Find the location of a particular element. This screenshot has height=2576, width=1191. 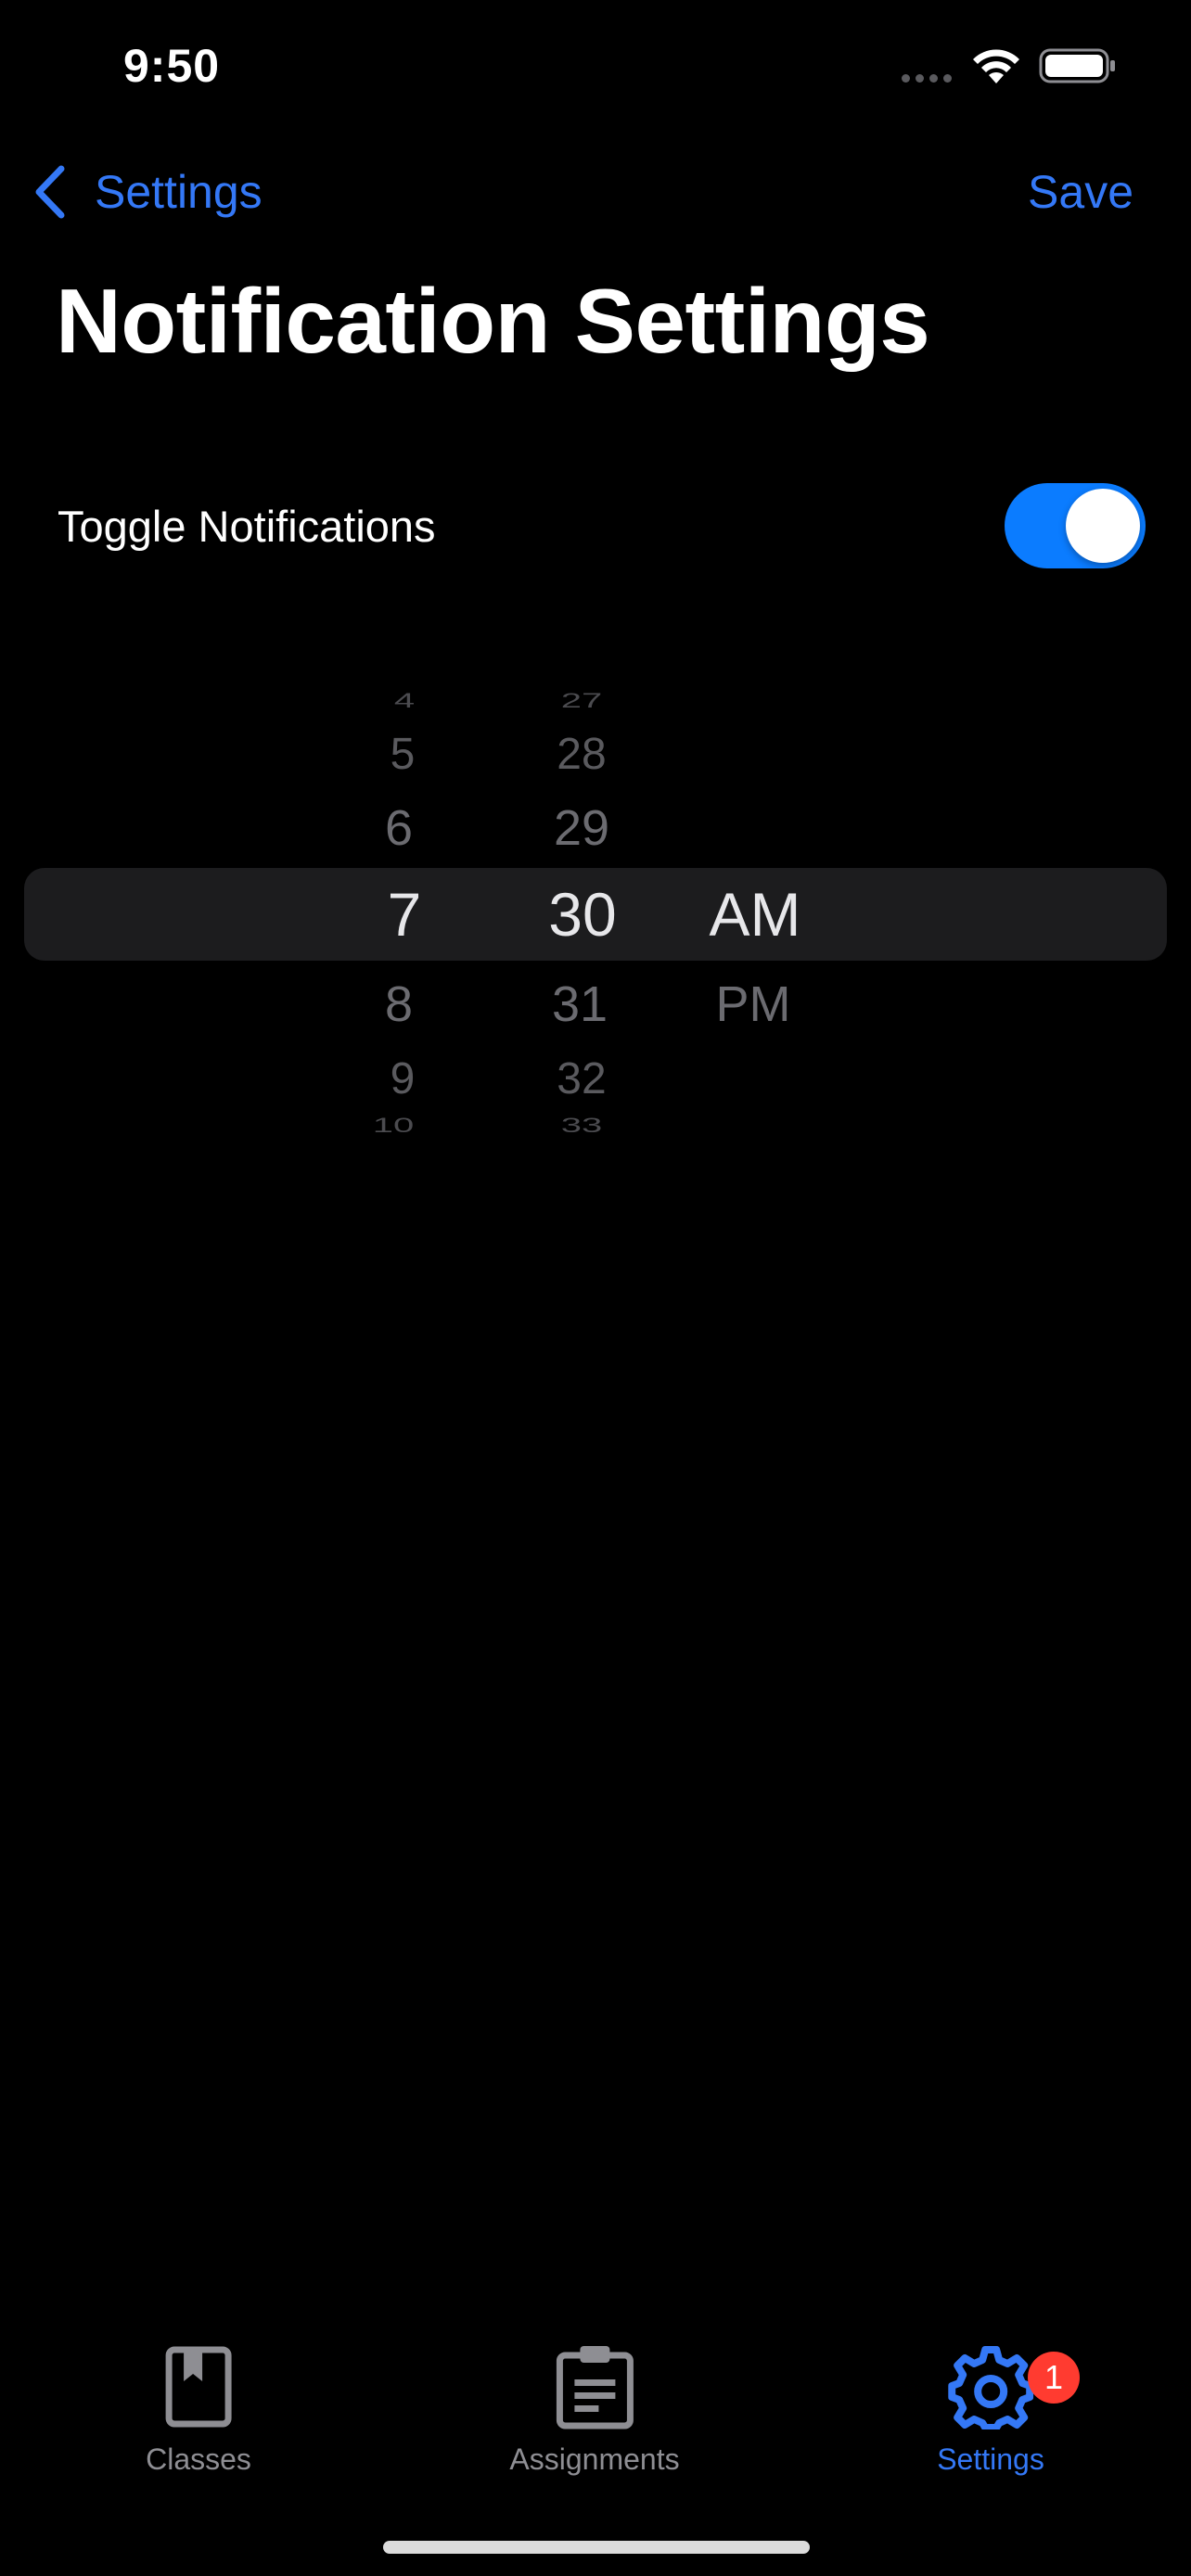

tab-assignments-label: Assignments is located at coordinates (594, 2459).